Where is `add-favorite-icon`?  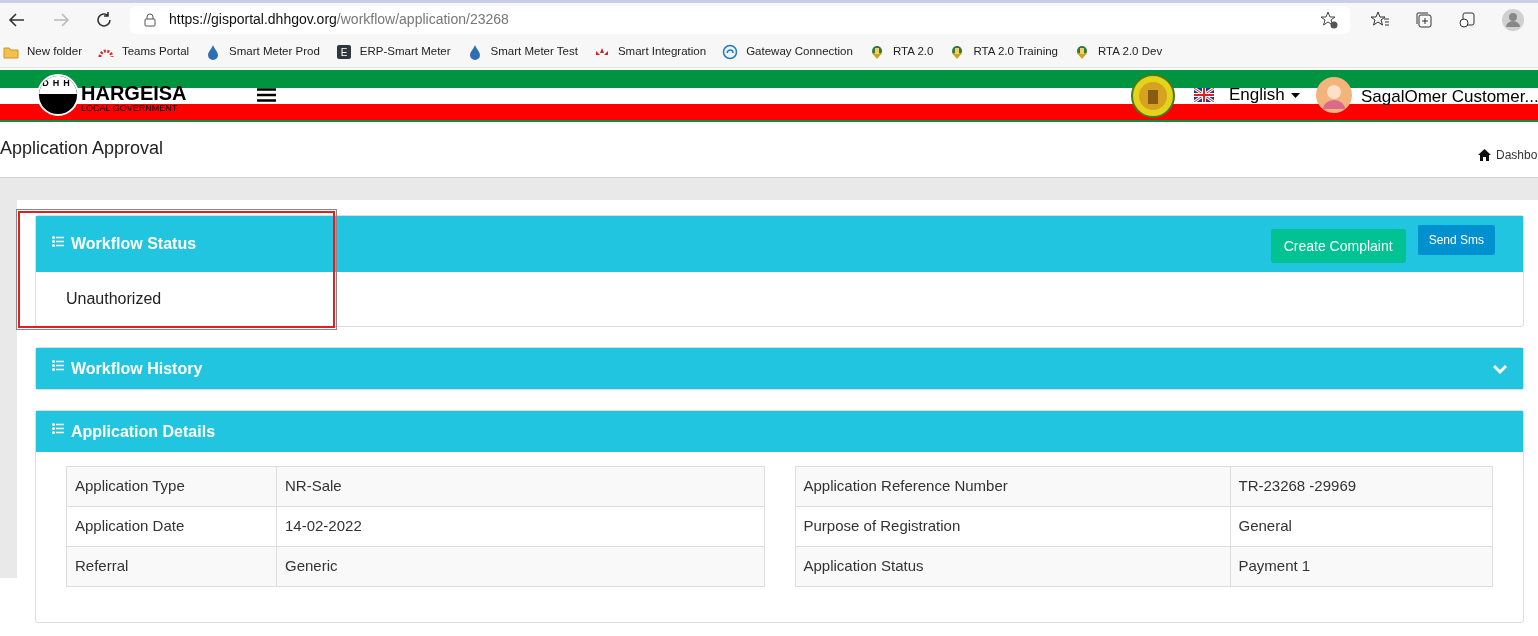 add-favorite-icon is located at coordinates (1329, 19).